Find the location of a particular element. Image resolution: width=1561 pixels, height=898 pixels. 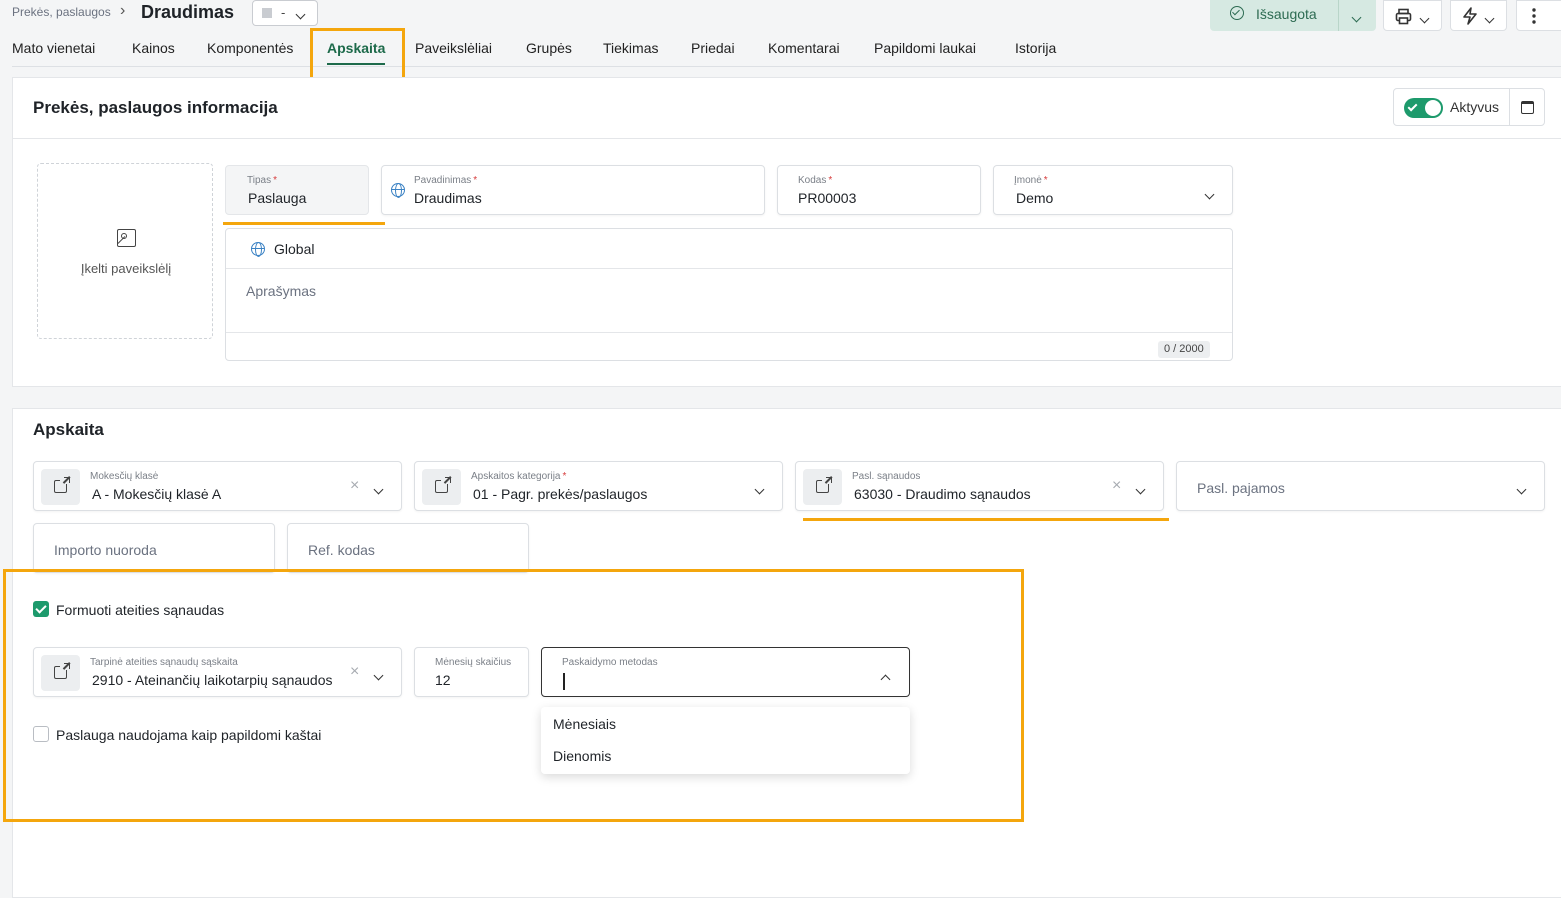

papildomi-kastai-checkbox is located at coordinates (41, 734).